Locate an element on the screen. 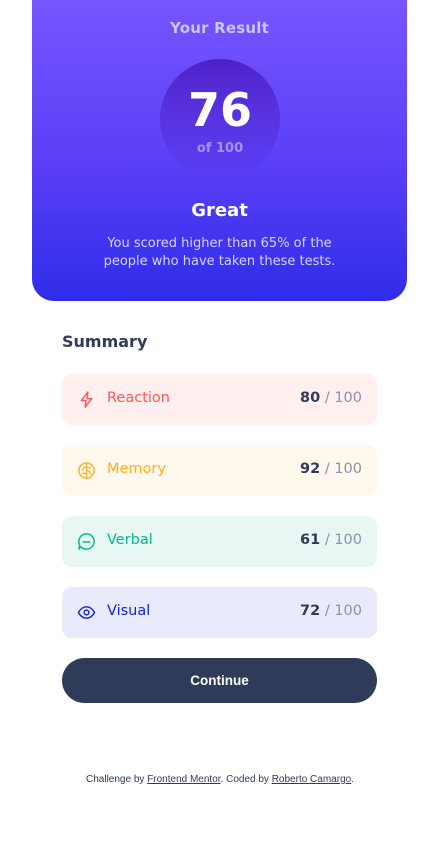 This screenshot has height=867, width=440. score-number: 72 is located at coordinates (310, 611).